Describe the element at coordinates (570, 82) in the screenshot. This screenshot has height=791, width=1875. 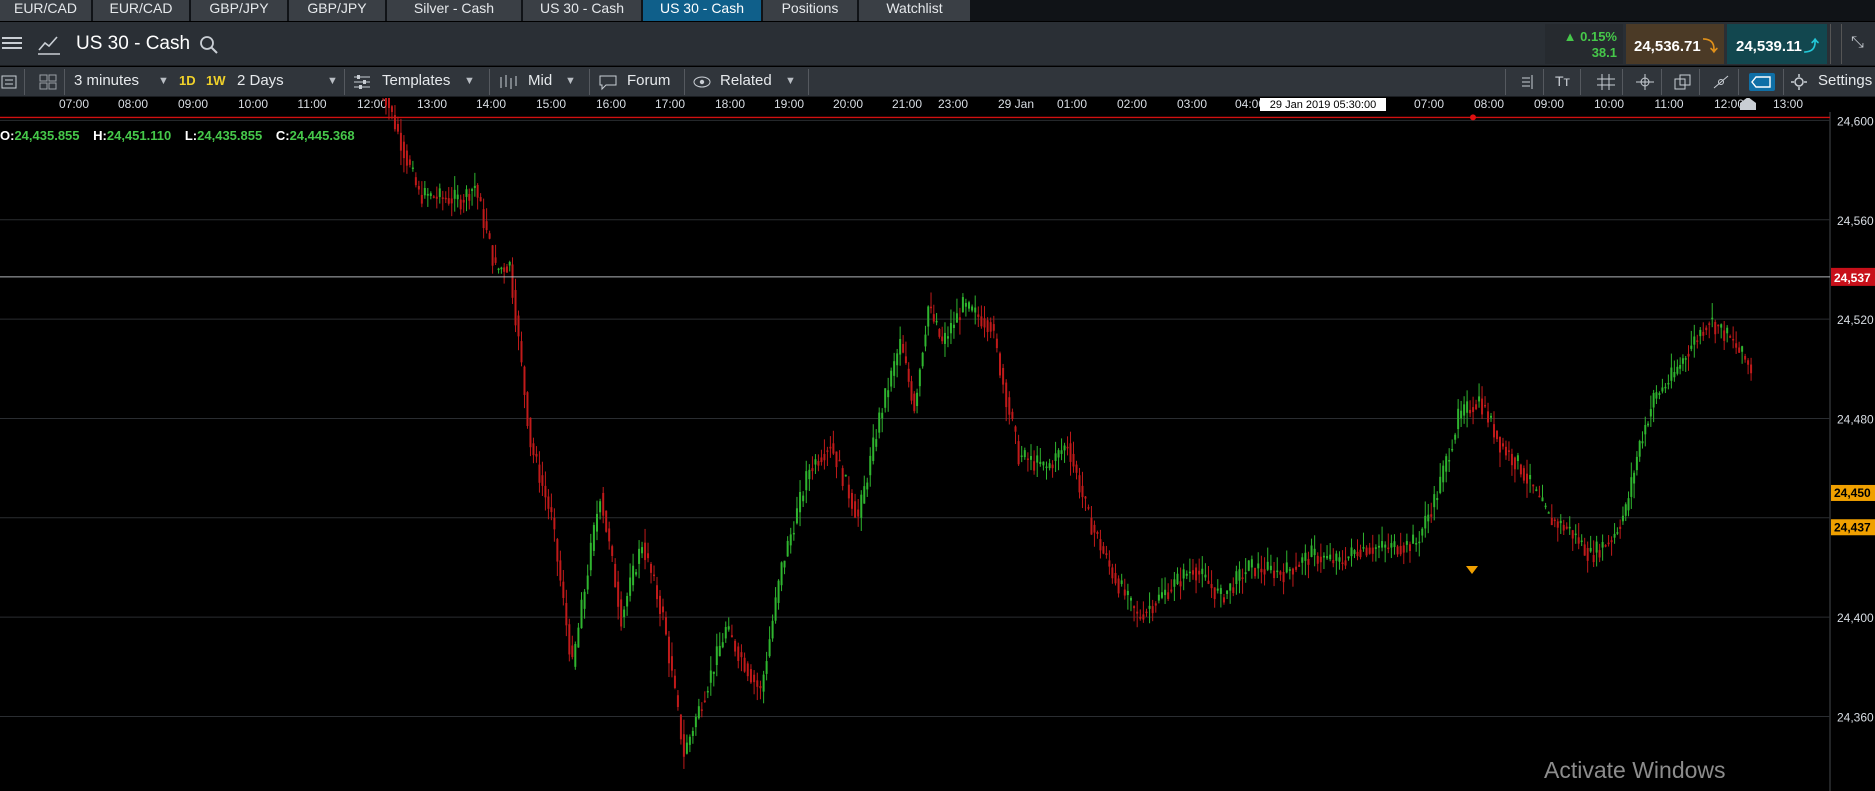
I see `price-type-dropdown-icon: ▼` at that location.